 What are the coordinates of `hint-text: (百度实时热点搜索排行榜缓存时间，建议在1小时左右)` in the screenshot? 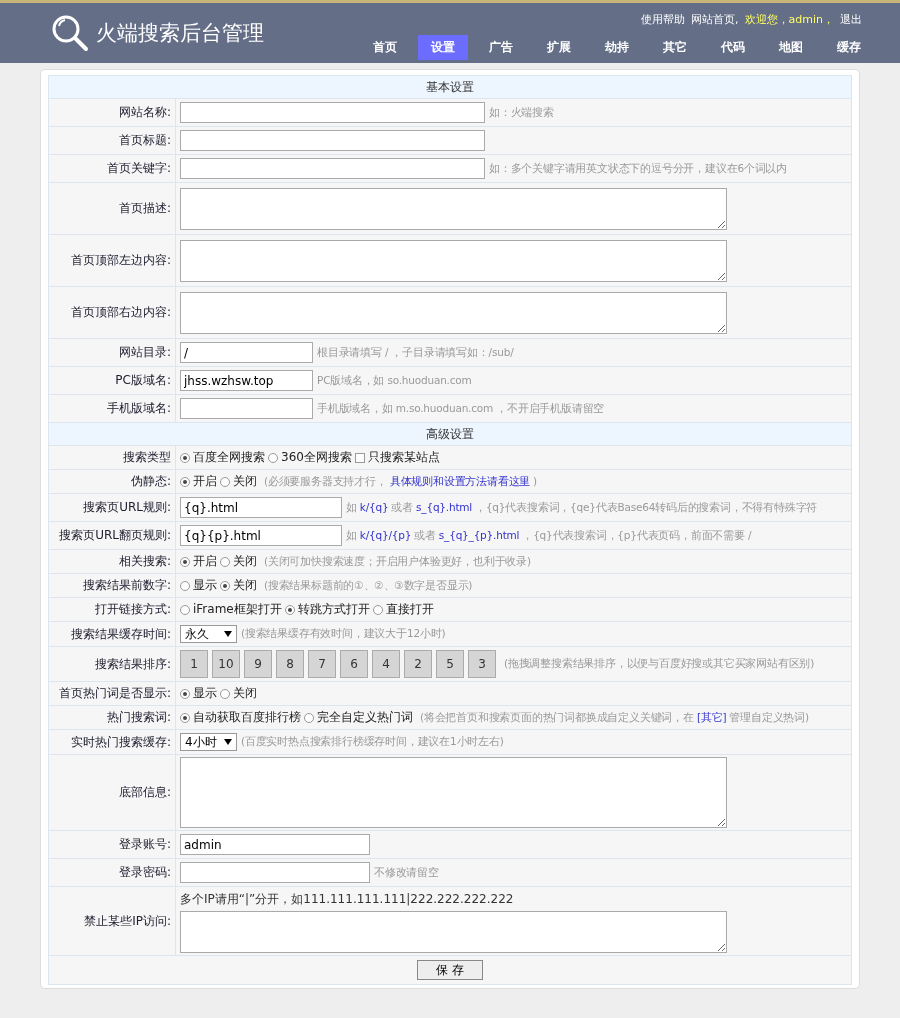 It's located at (372, 741).